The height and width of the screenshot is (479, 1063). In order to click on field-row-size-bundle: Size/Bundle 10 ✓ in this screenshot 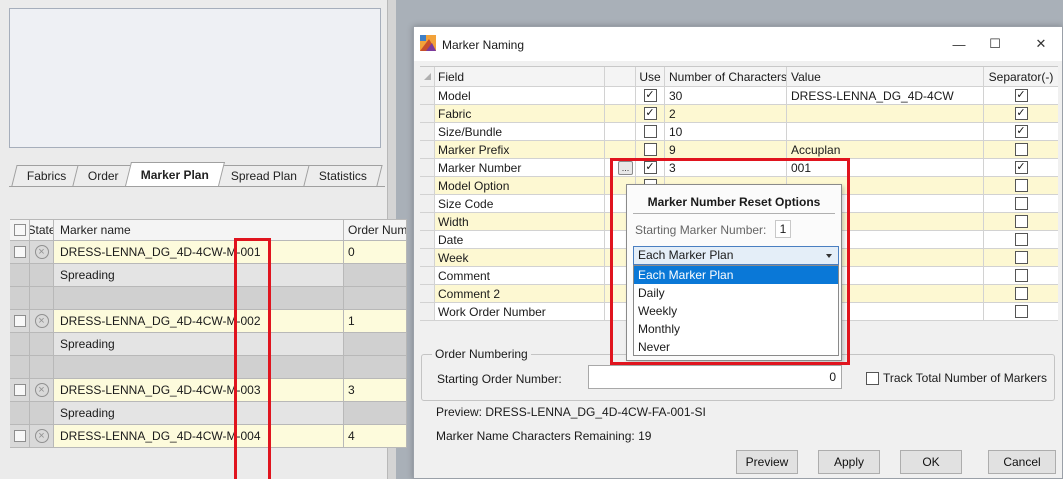, I will do `click(739, 132)`.